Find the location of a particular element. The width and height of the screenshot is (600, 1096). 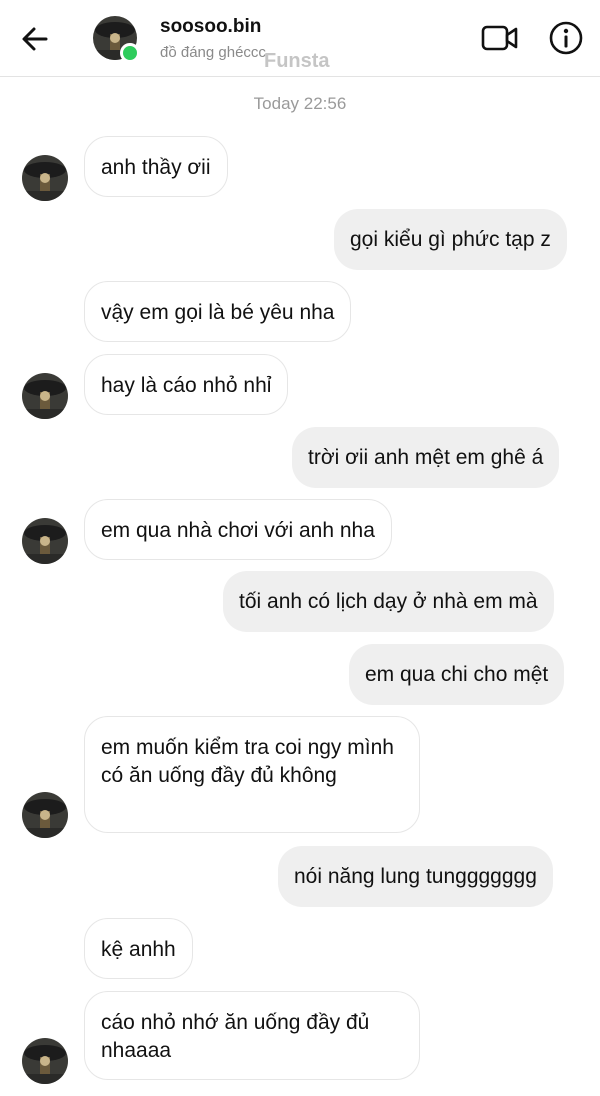

header-avatar is located at coordinates (116, 39).